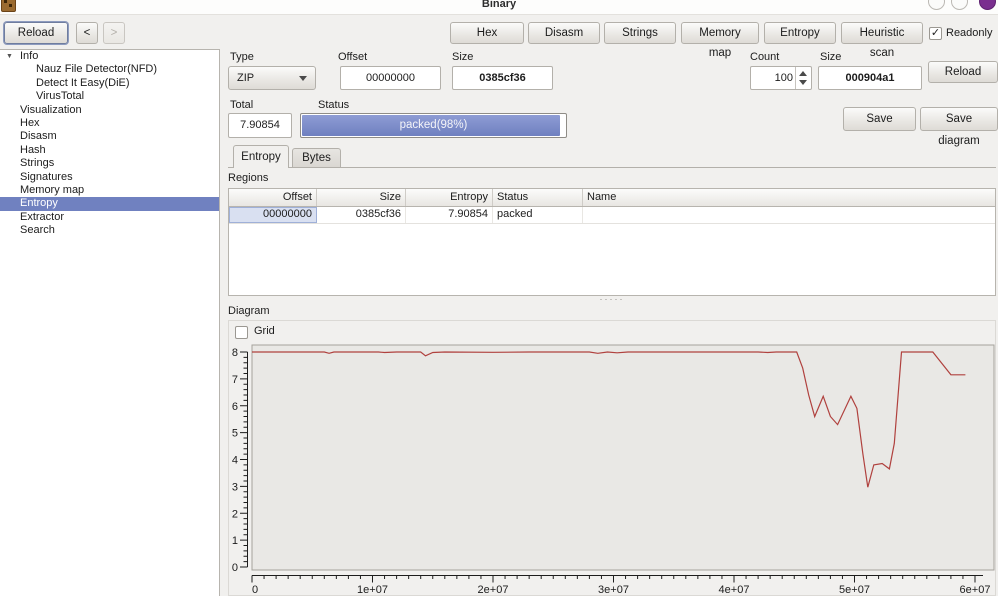 The image size is (998, 596). What do you see at coordinates (879, 119) in the screenshot?
I see `save-button: Save` at bounding box center [879, 119].